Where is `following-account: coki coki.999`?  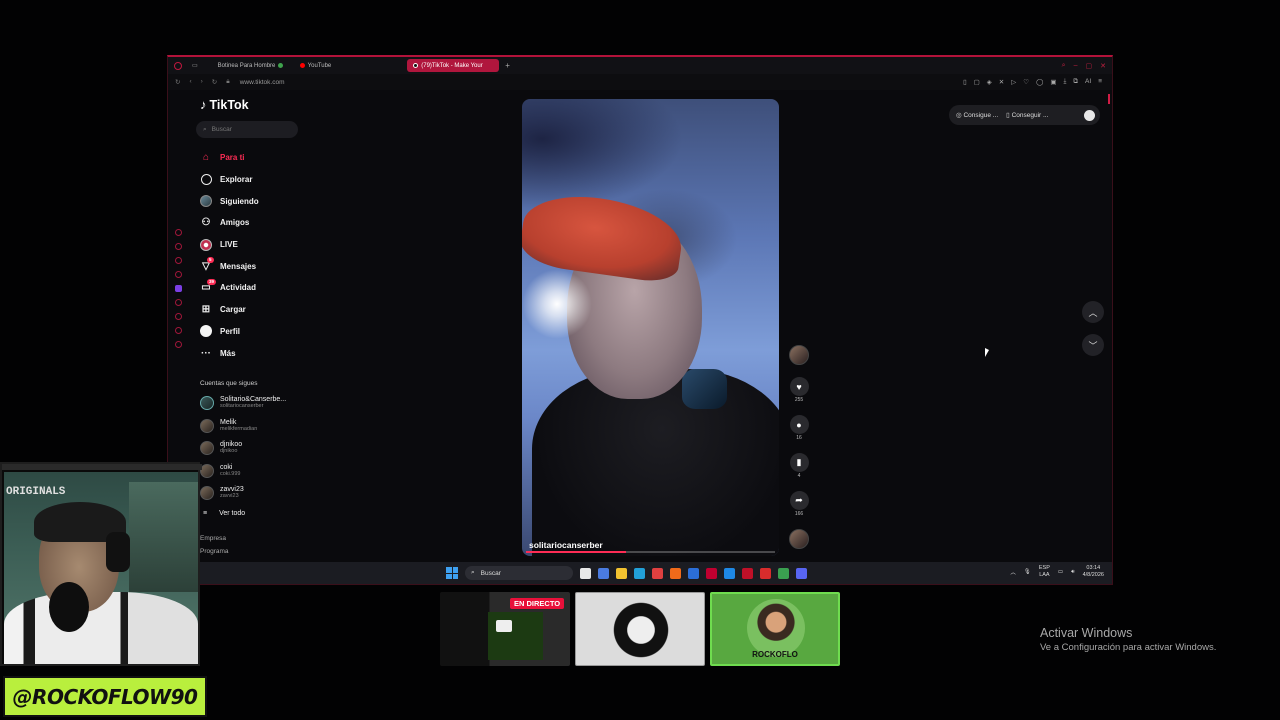
following-account: coki coki.999 is located at coordinates (251, 470).